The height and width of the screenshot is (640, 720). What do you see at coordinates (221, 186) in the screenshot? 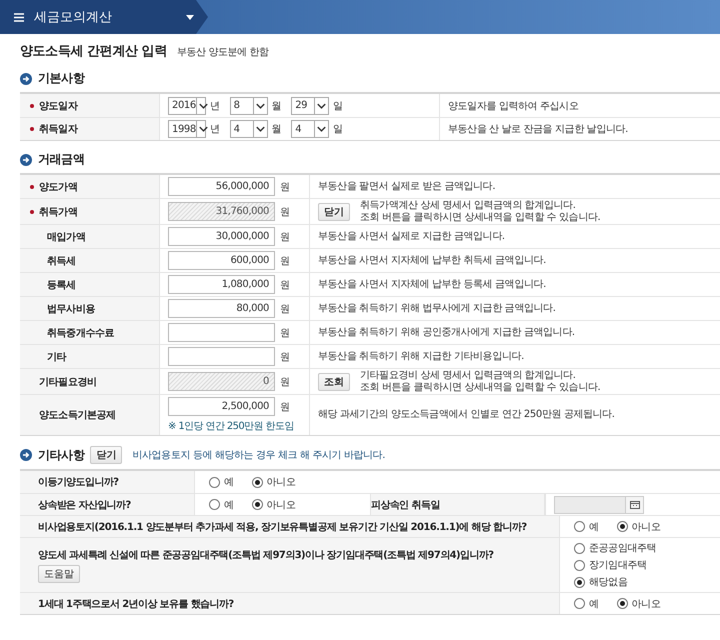
I see `amount-field: 56,000,000` at bounding box center [221, 186].